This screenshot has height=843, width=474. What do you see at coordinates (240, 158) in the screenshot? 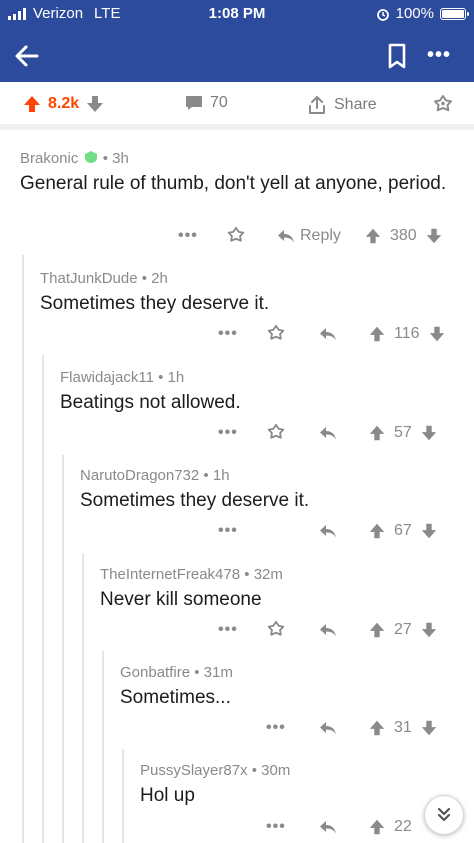
I see `comment-meta: Brakonic • 3h` at bounding box center [240, 158].